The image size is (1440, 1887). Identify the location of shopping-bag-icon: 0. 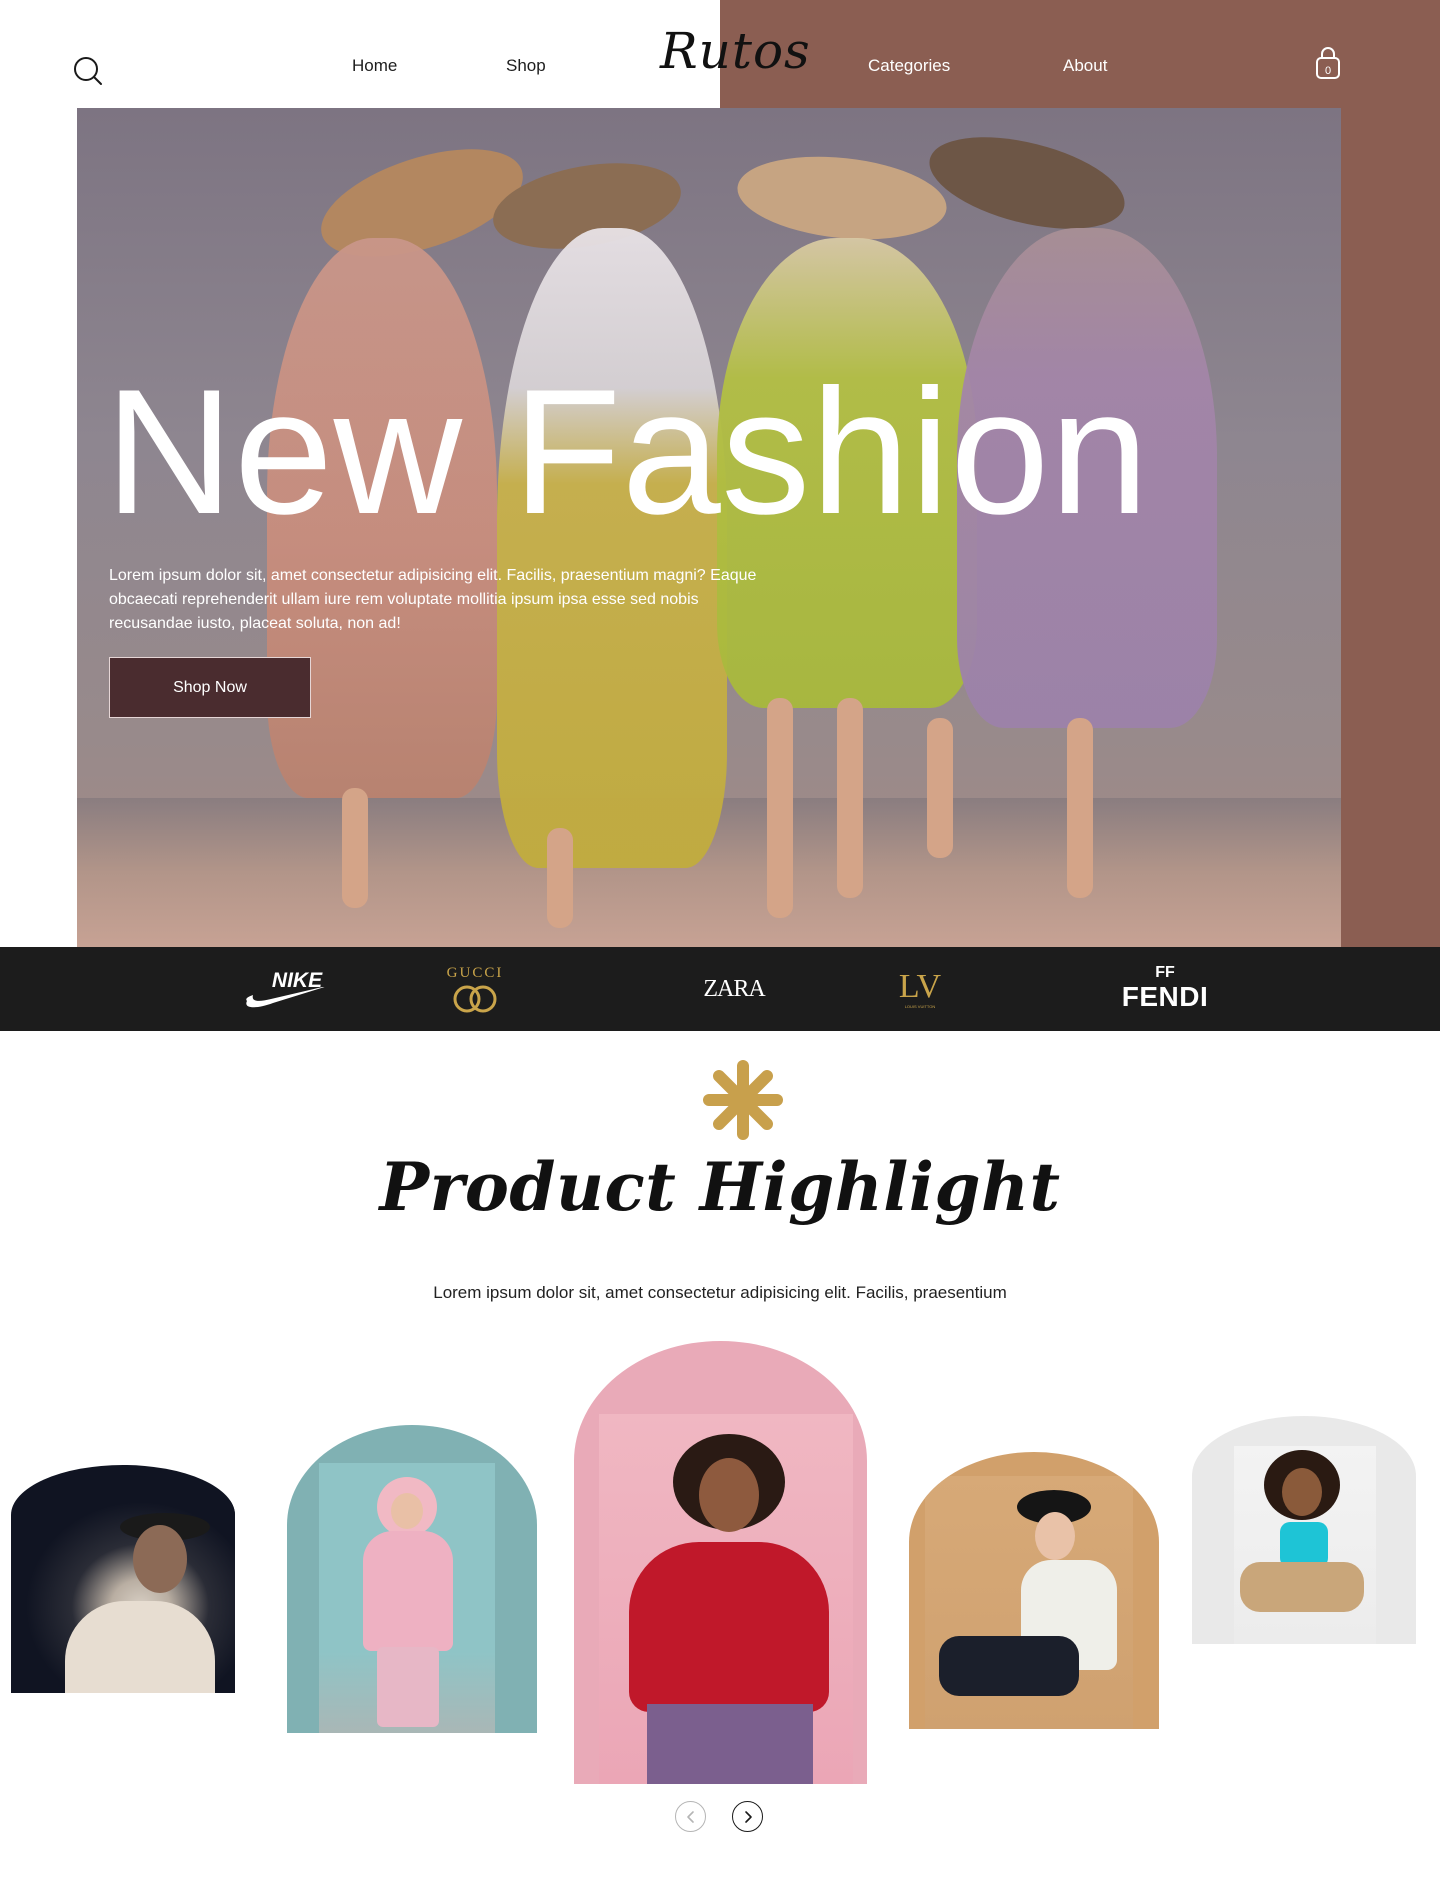
(1328, 63).